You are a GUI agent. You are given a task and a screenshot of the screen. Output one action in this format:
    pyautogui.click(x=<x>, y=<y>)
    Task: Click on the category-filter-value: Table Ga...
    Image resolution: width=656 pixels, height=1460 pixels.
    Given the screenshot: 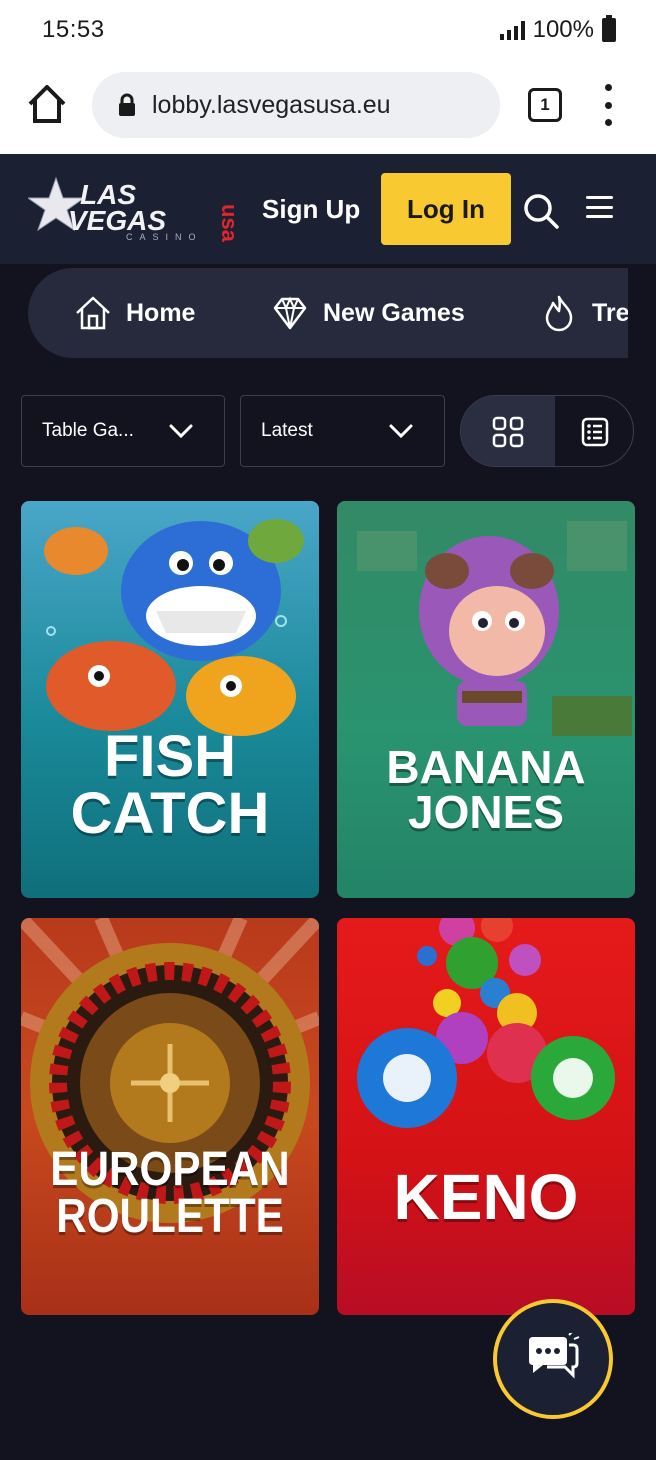 What is the action you would take?
    pyautogui.click(x=88, y=430)
    